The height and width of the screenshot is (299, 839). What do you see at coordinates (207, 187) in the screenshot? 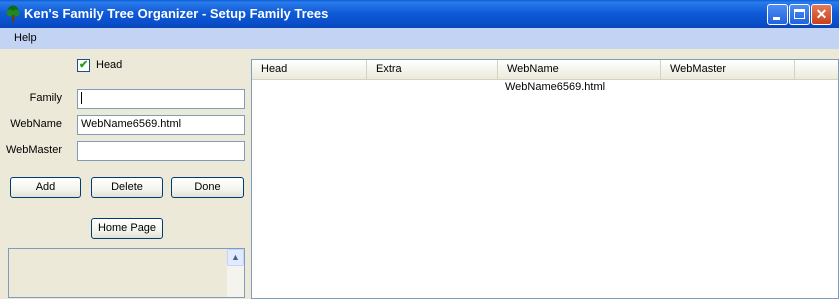
I see `done-button: Done` at bounding box center [207, 187].